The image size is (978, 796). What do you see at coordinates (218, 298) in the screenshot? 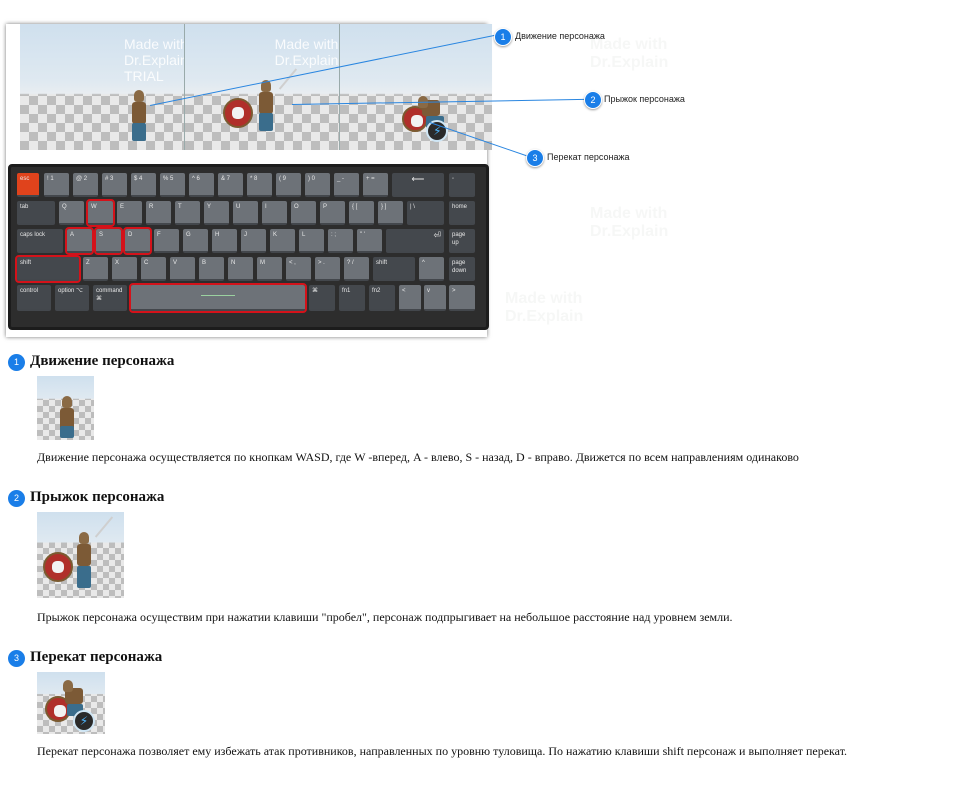
I see `key-space` at bounding box center [218, 298].